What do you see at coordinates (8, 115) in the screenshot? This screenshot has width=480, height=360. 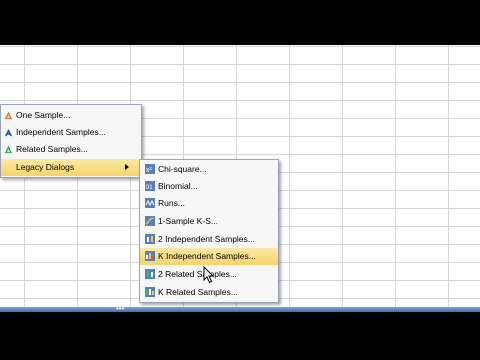 I see `one-sample-icon` at bounding box center [8, 115].